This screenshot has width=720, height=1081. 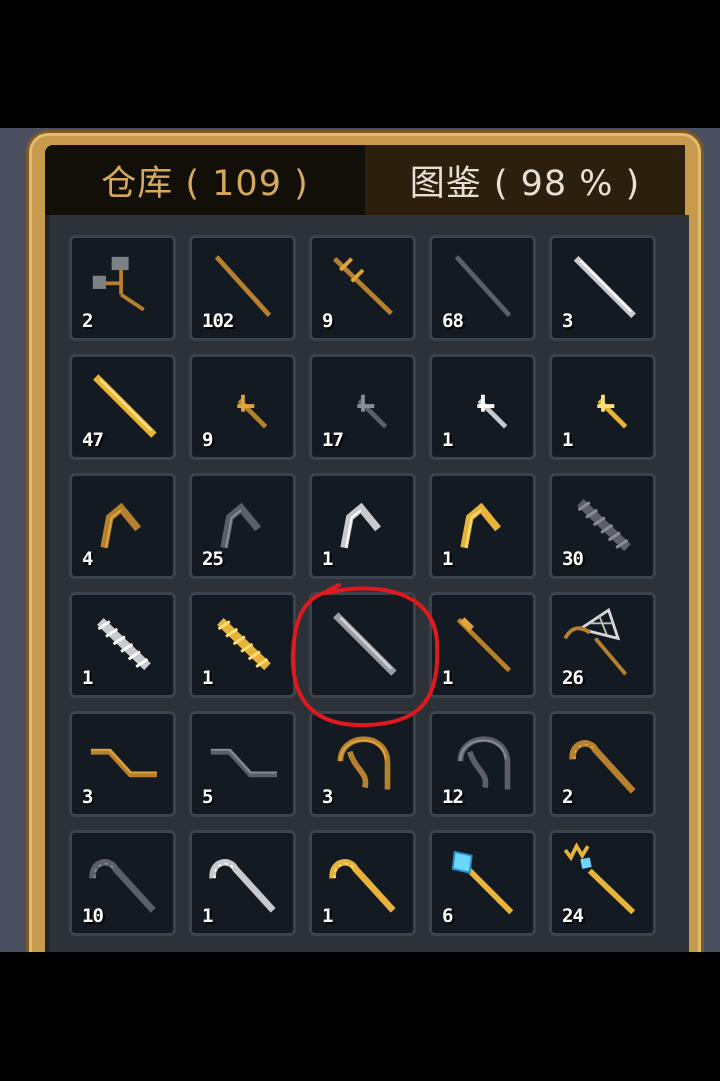 What do you see at coordinates (602, 883) in the screenshot?
I see `item-slot: 24` at bounding box center [602, 883].